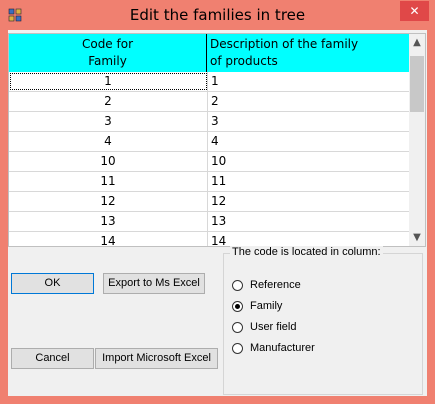 The width and height of the screenshot is (435, 404). What do you see at coordinates (309, 239) in the screenshot?
I see `cell-description: 14` at bounding box center [309, 239].